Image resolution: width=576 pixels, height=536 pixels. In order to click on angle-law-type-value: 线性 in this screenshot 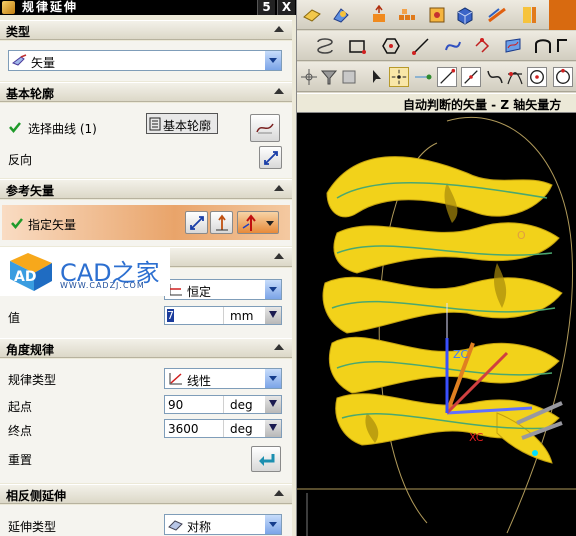, I will do `click(199, 381)`.